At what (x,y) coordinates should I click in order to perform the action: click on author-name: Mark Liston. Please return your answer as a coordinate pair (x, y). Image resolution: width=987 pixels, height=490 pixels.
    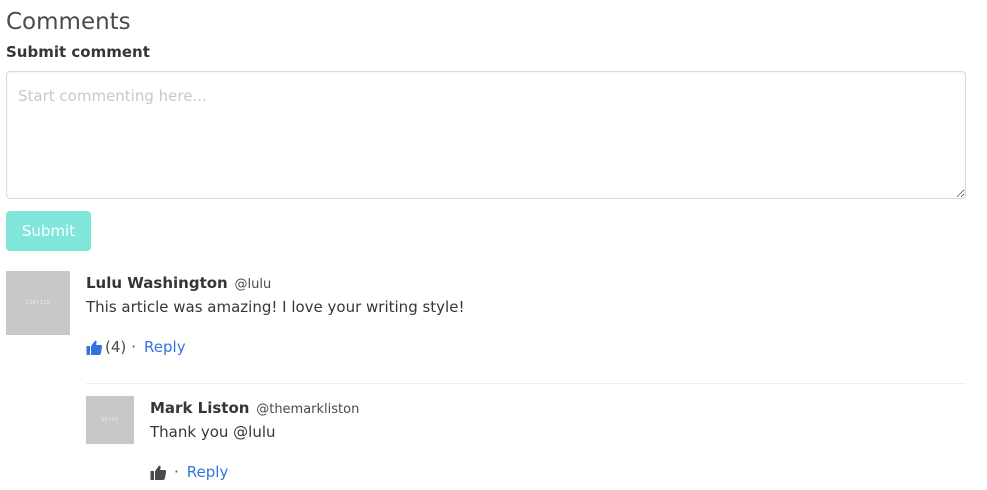
    Looking at the image, I should click on (200, 408).